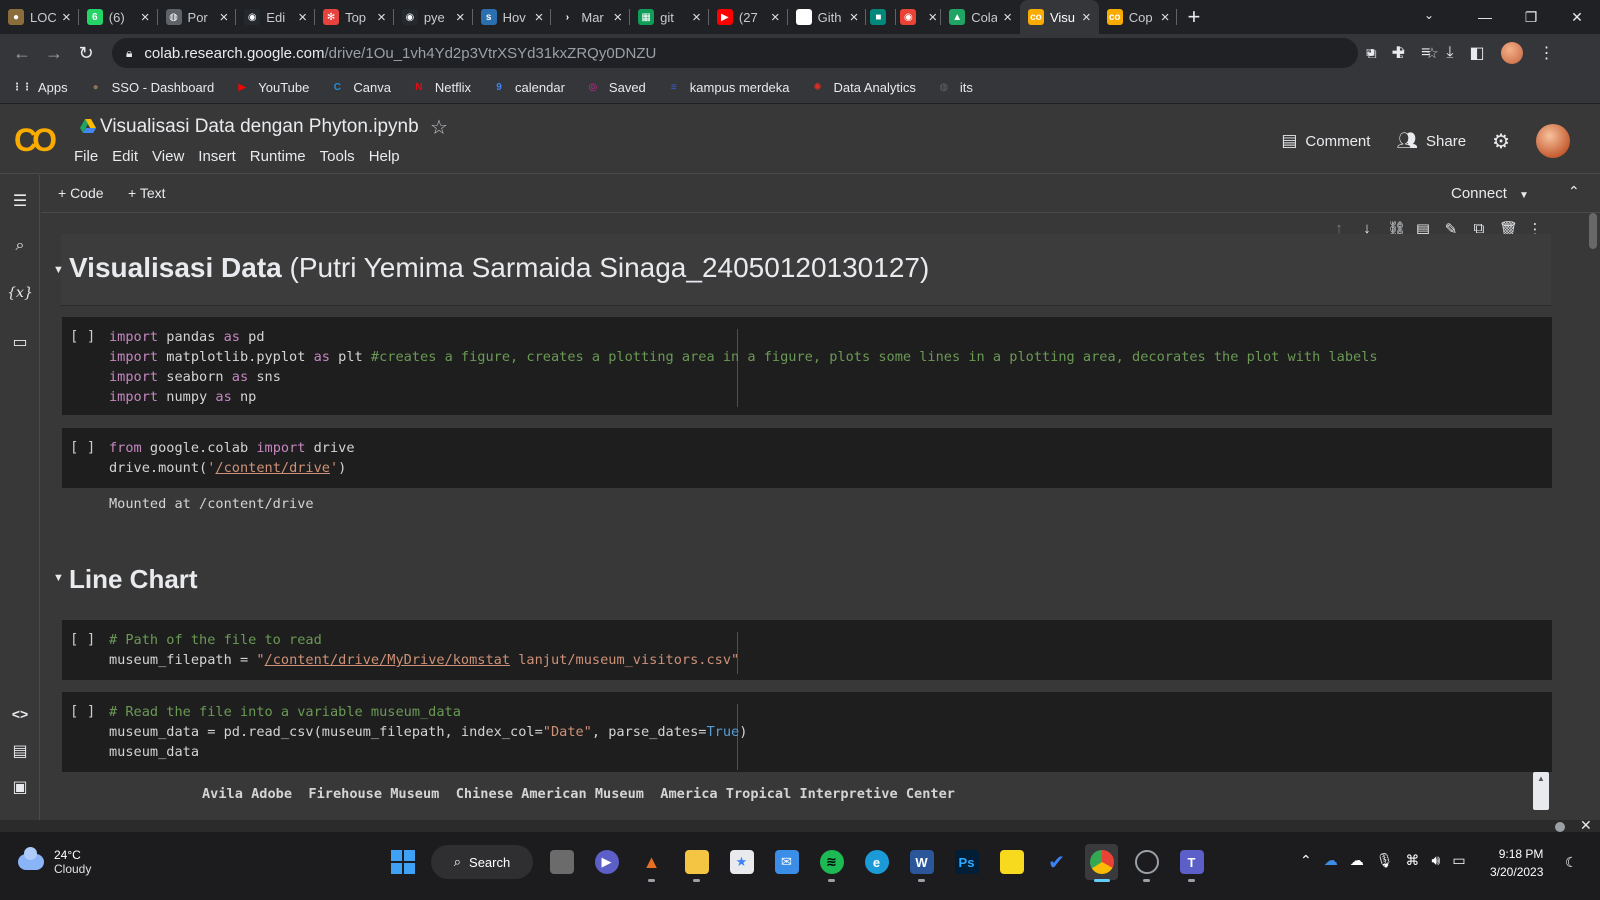  Describe the element at coordinates (528, 88) in the screenshot. I see `bookmark-item: 9 calendar` at that location.